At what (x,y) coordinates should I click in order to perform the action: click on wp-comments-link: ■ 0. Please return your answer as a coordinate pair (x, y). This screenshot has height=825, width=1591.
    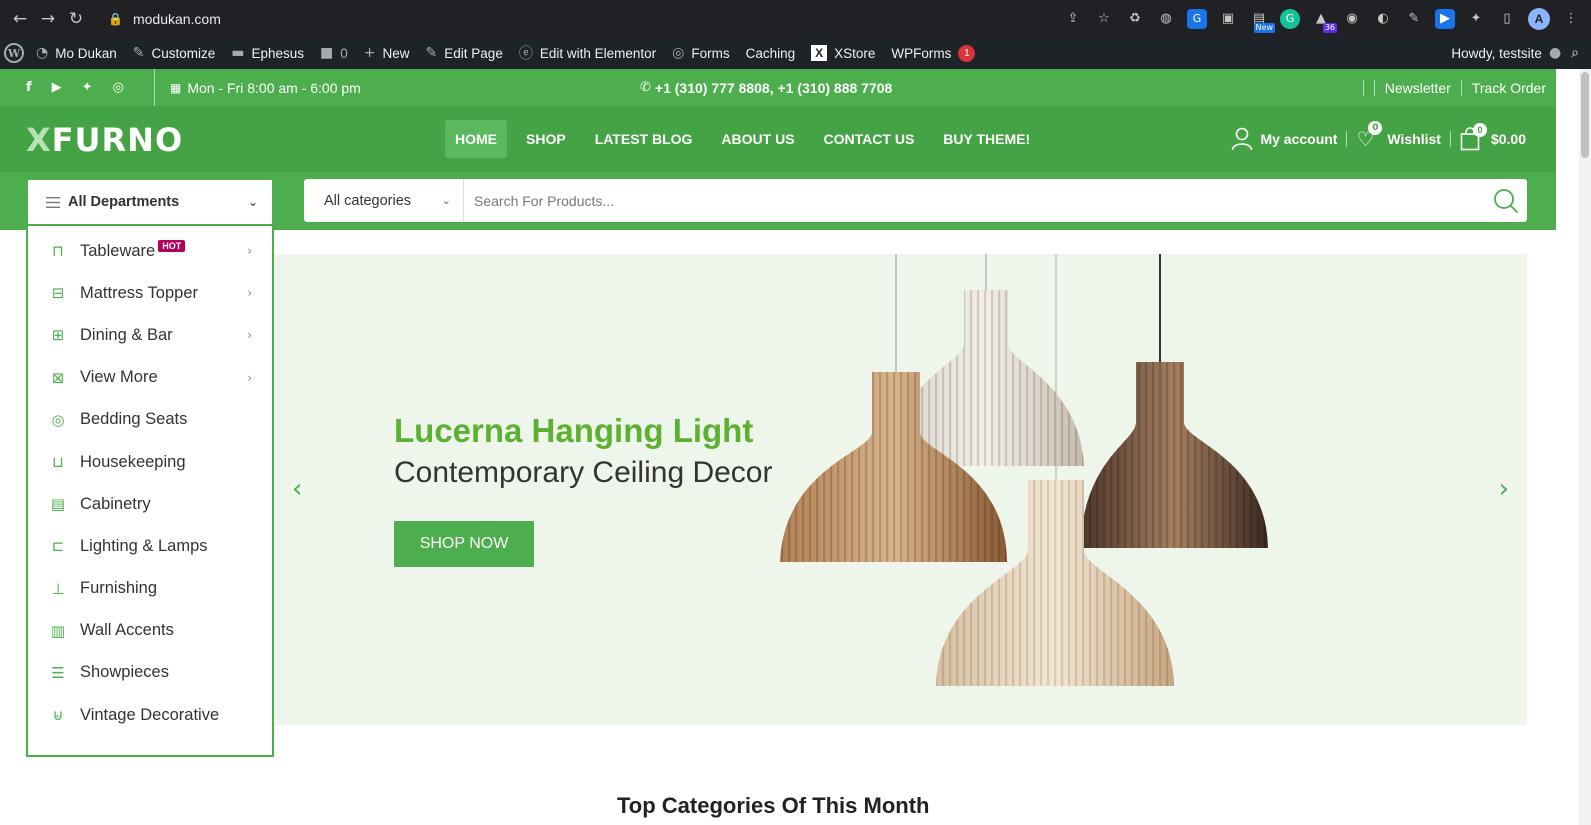
    Looking at the image, I should click on (334, 53).